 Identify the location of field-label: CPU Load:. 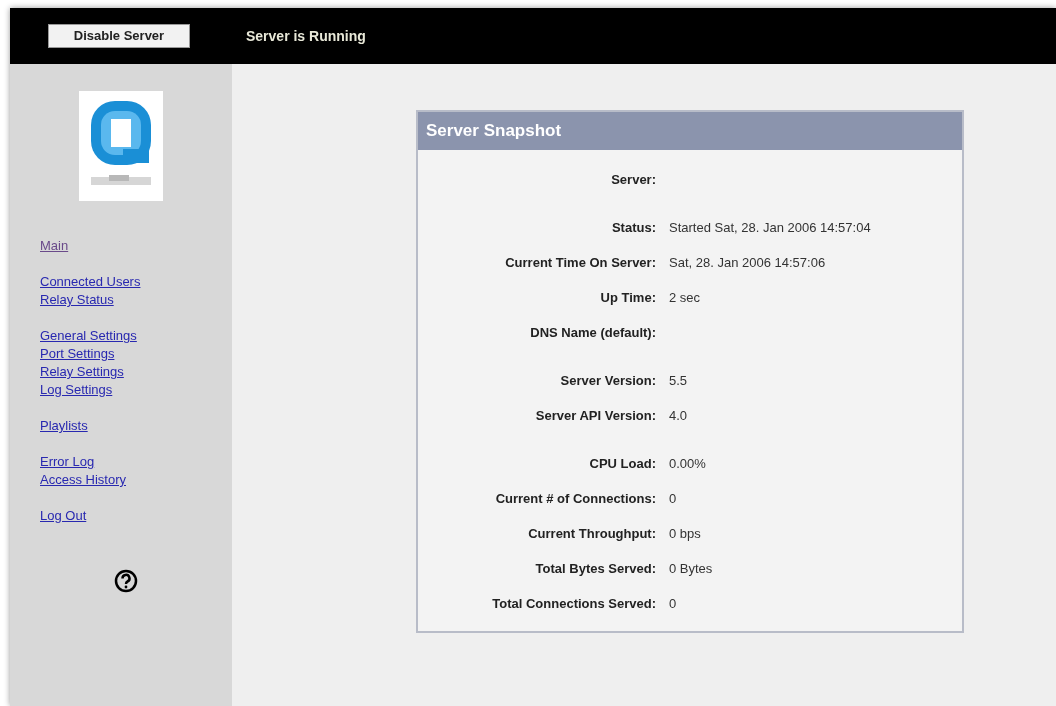
(622, 463).